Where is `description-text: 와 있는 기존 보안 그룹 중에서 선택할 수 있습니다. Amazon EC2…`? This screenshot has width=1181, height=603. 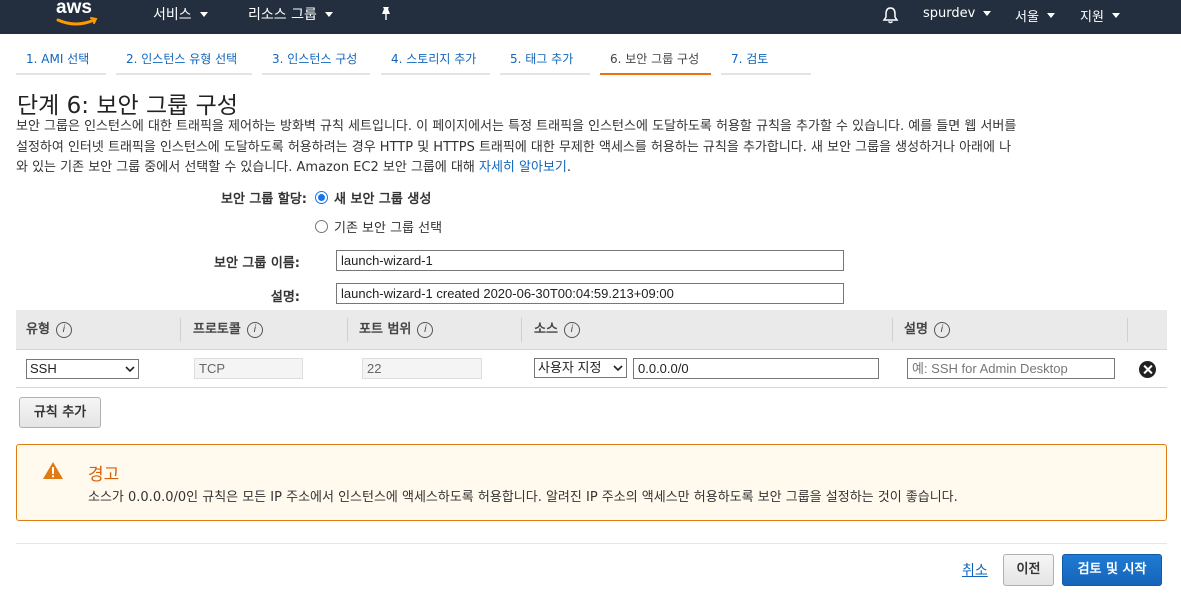
description-text: 와 있는 기존 보안 그룹 중에서 선택할 수 있습니다. Amazon EC2… is located at coordinates (245, 167).